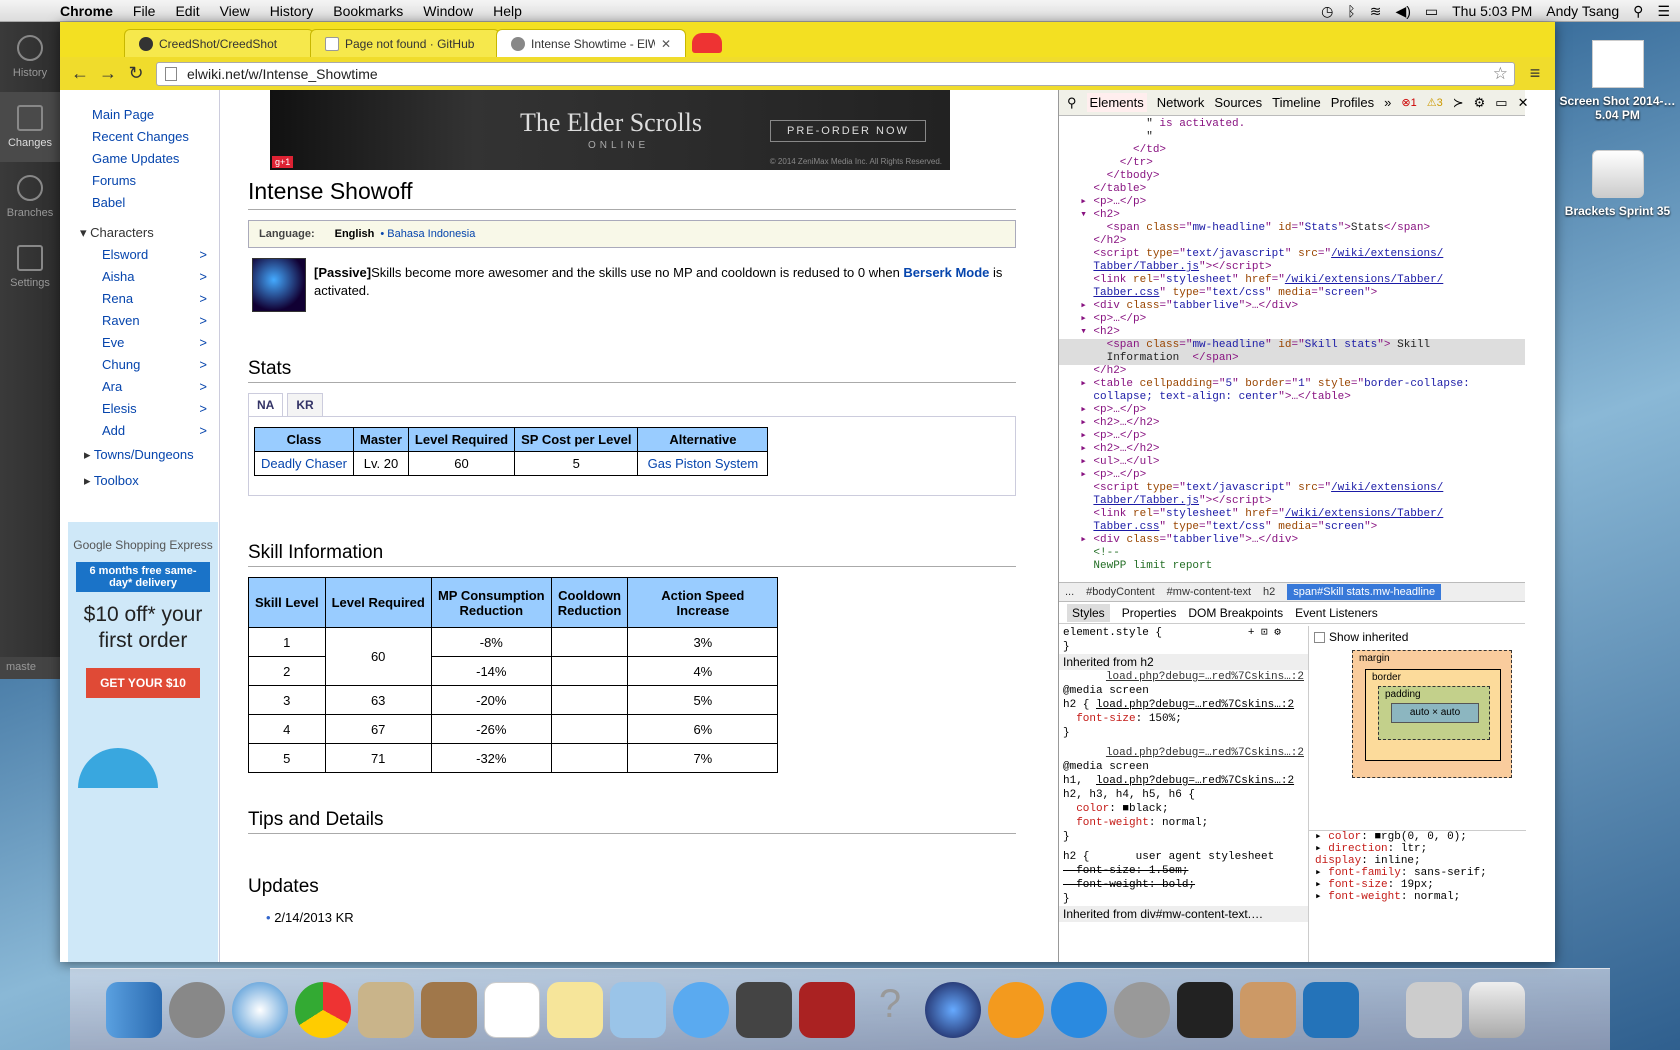 The image size is (1680, 1050). I want to click on char-elsword: Elsword >, so click(139, 255).